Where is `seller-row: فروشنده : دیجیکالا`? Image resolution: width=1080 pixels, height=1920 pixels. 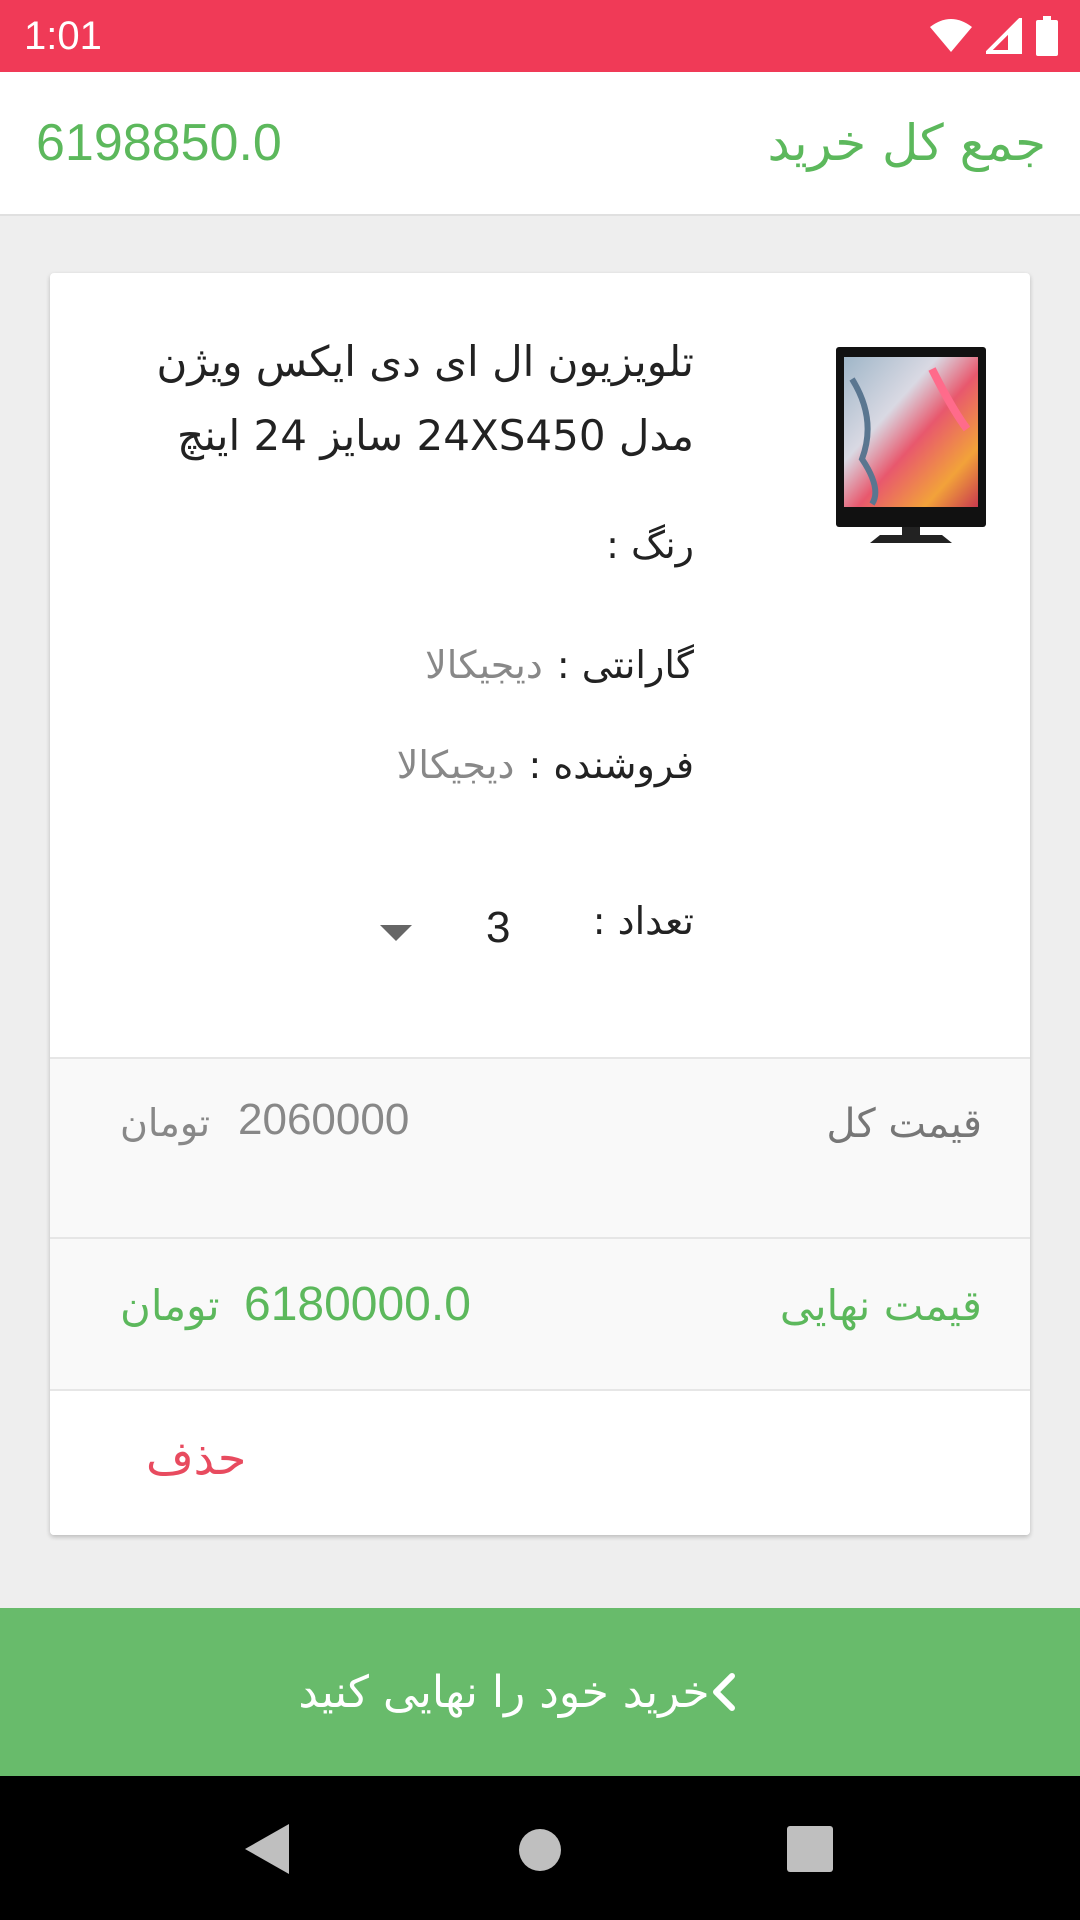 seller-row: فروشنده : دیجیکالا is located at coordinates (545, 765).